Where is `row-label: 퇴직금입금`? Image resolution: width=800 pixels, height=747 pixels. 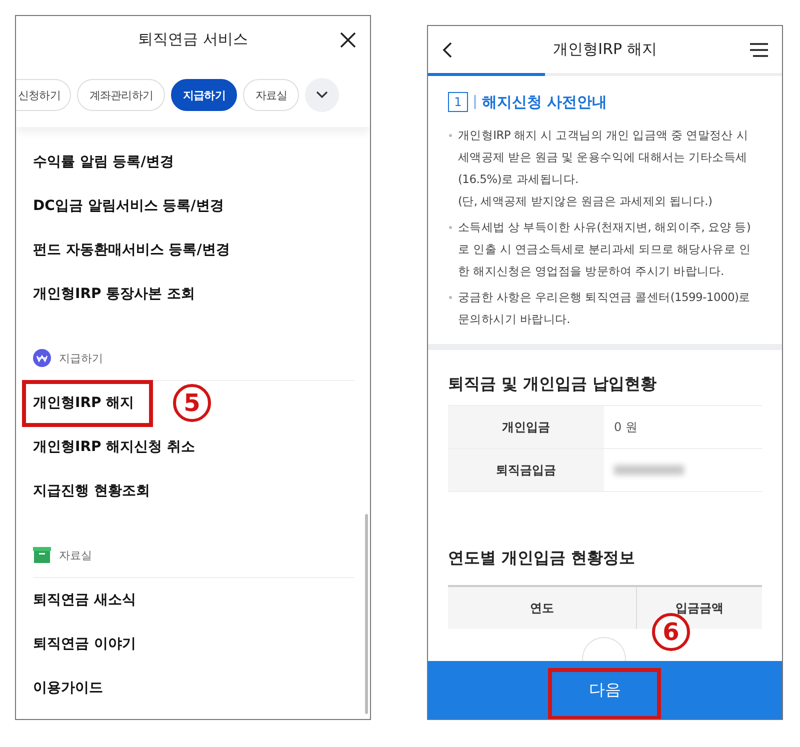 row-label: 퇴직금입금 is located at coordinates (526, 470).